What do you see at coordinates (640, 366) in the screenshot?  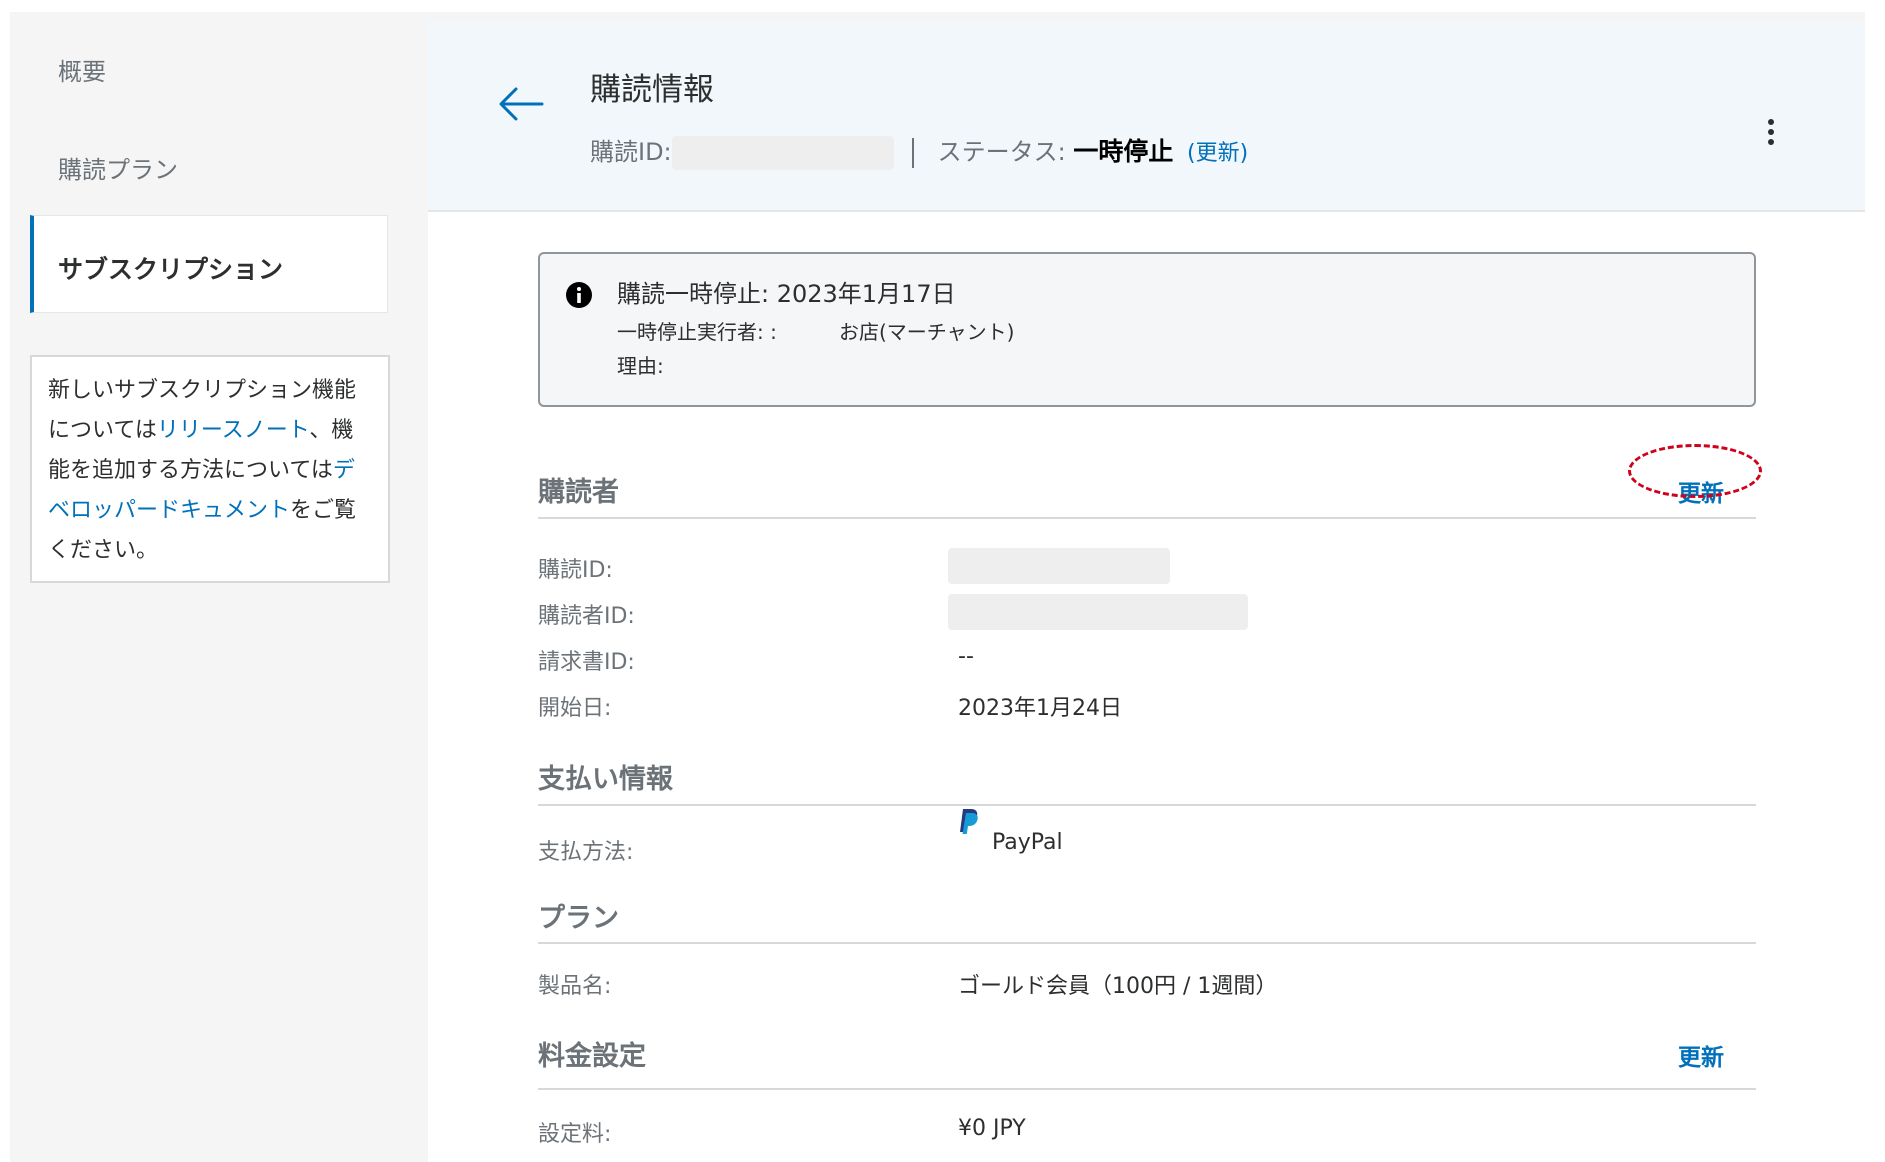 I see `reason-label: 理由:` at bounding box center [640, 366].